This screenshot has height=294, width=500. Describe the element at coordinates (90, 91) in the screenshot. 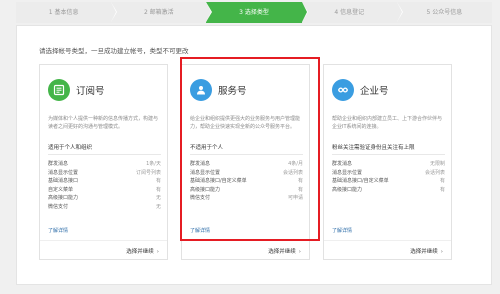

I see `card-title: 订阅号` at that location.